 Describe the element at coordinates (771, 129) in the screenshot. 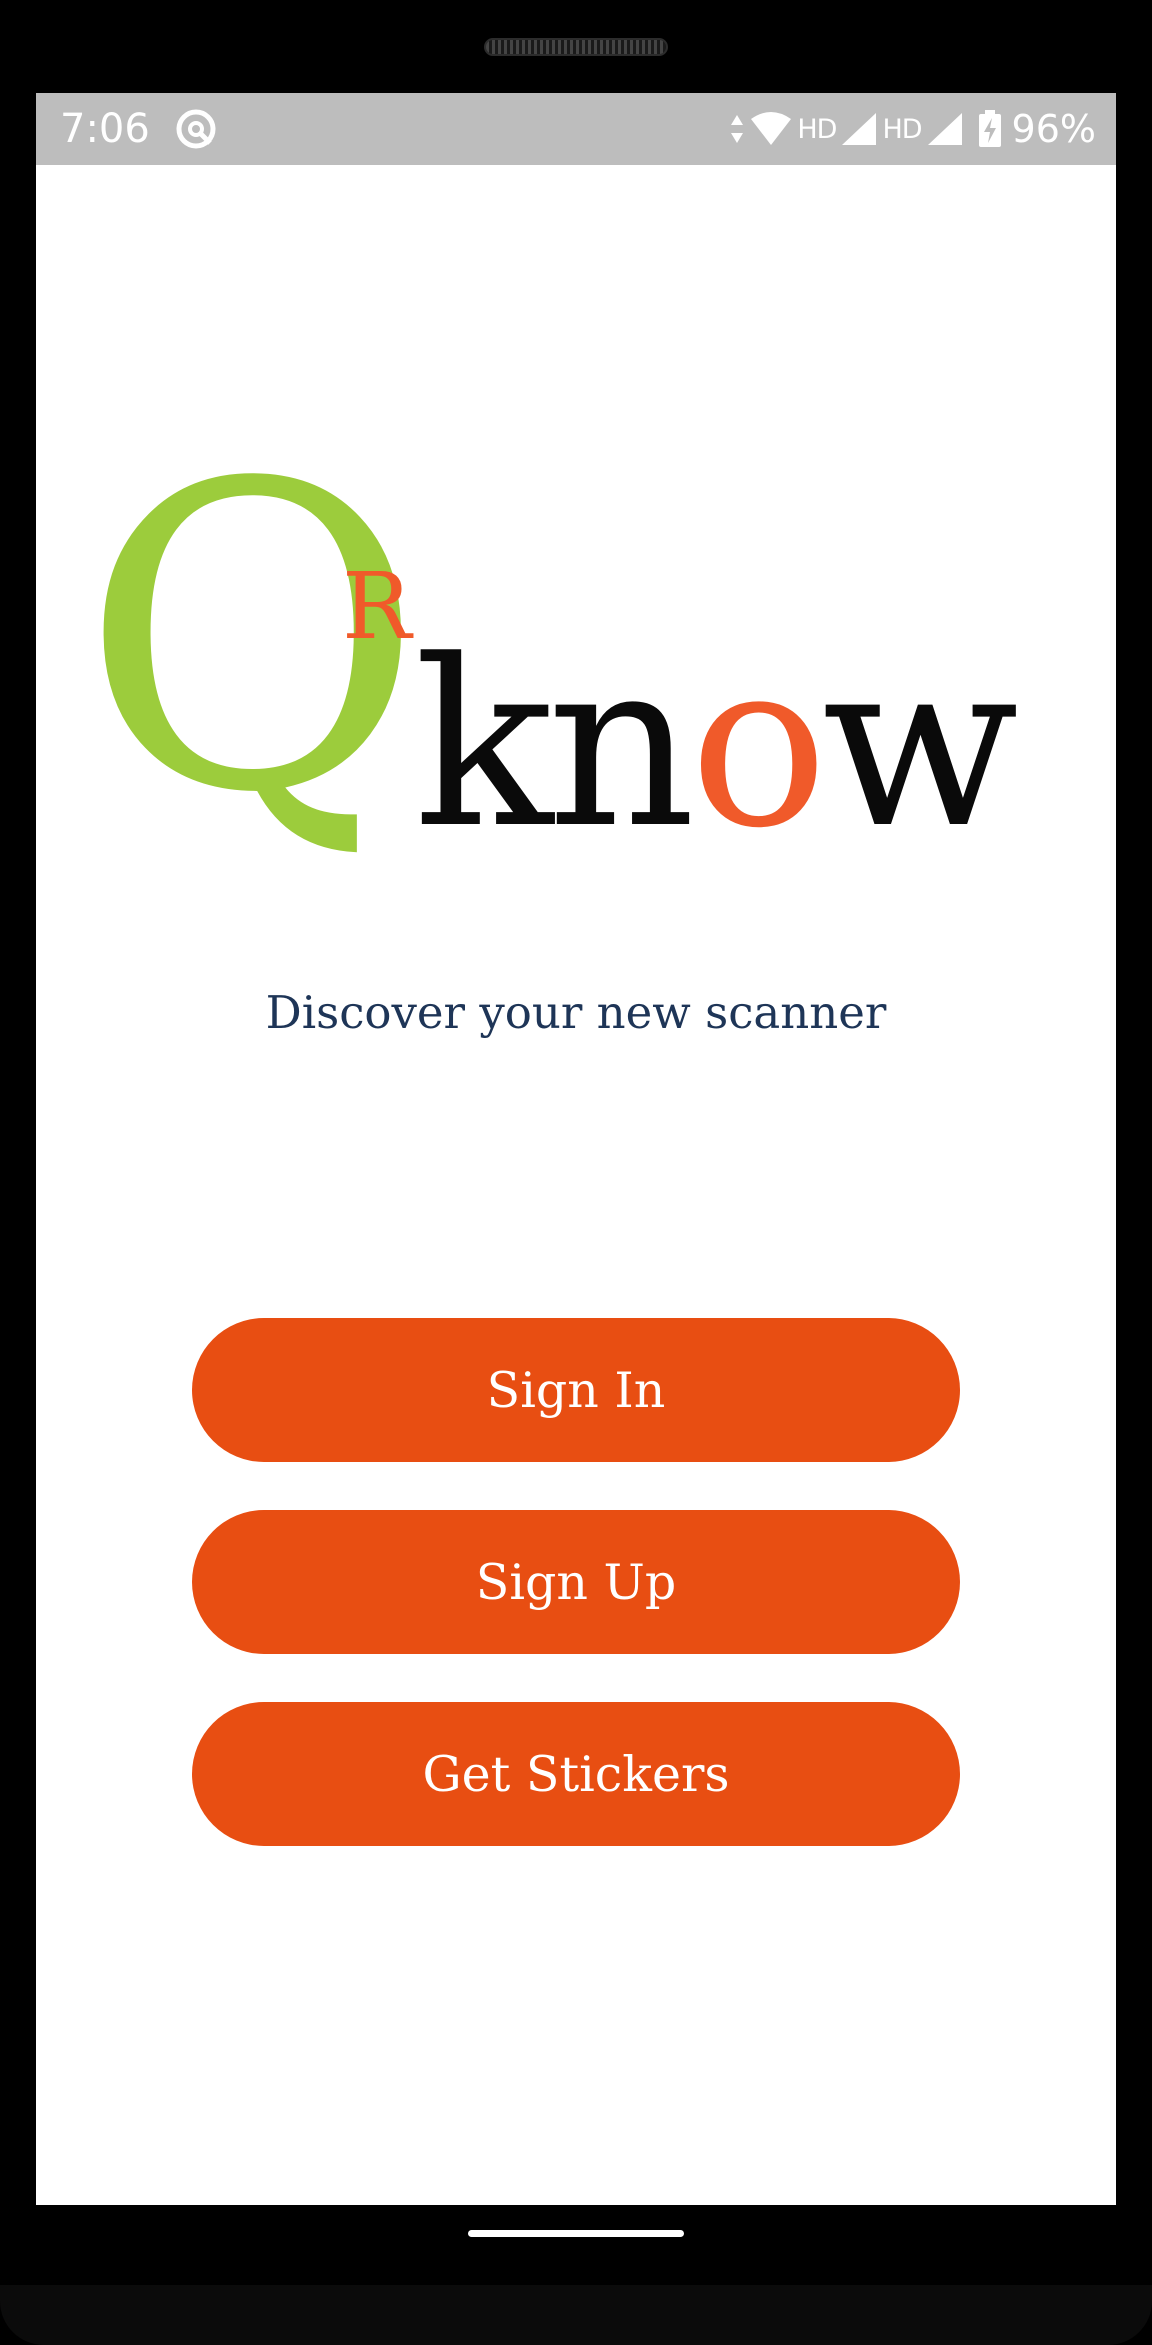

I see `wifi-icon` at that location.